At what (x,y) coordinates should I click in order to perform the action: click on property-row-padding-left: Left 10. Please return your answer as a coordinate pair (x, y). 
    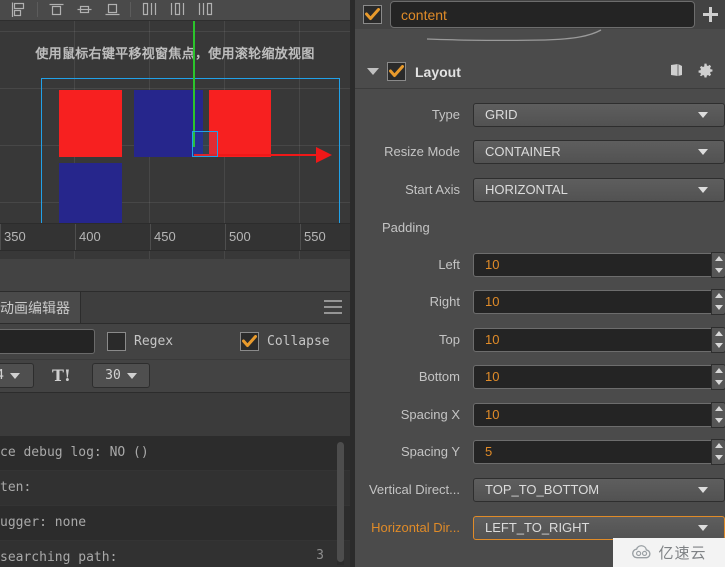
    Looking at the image, I should click on (540, 264).